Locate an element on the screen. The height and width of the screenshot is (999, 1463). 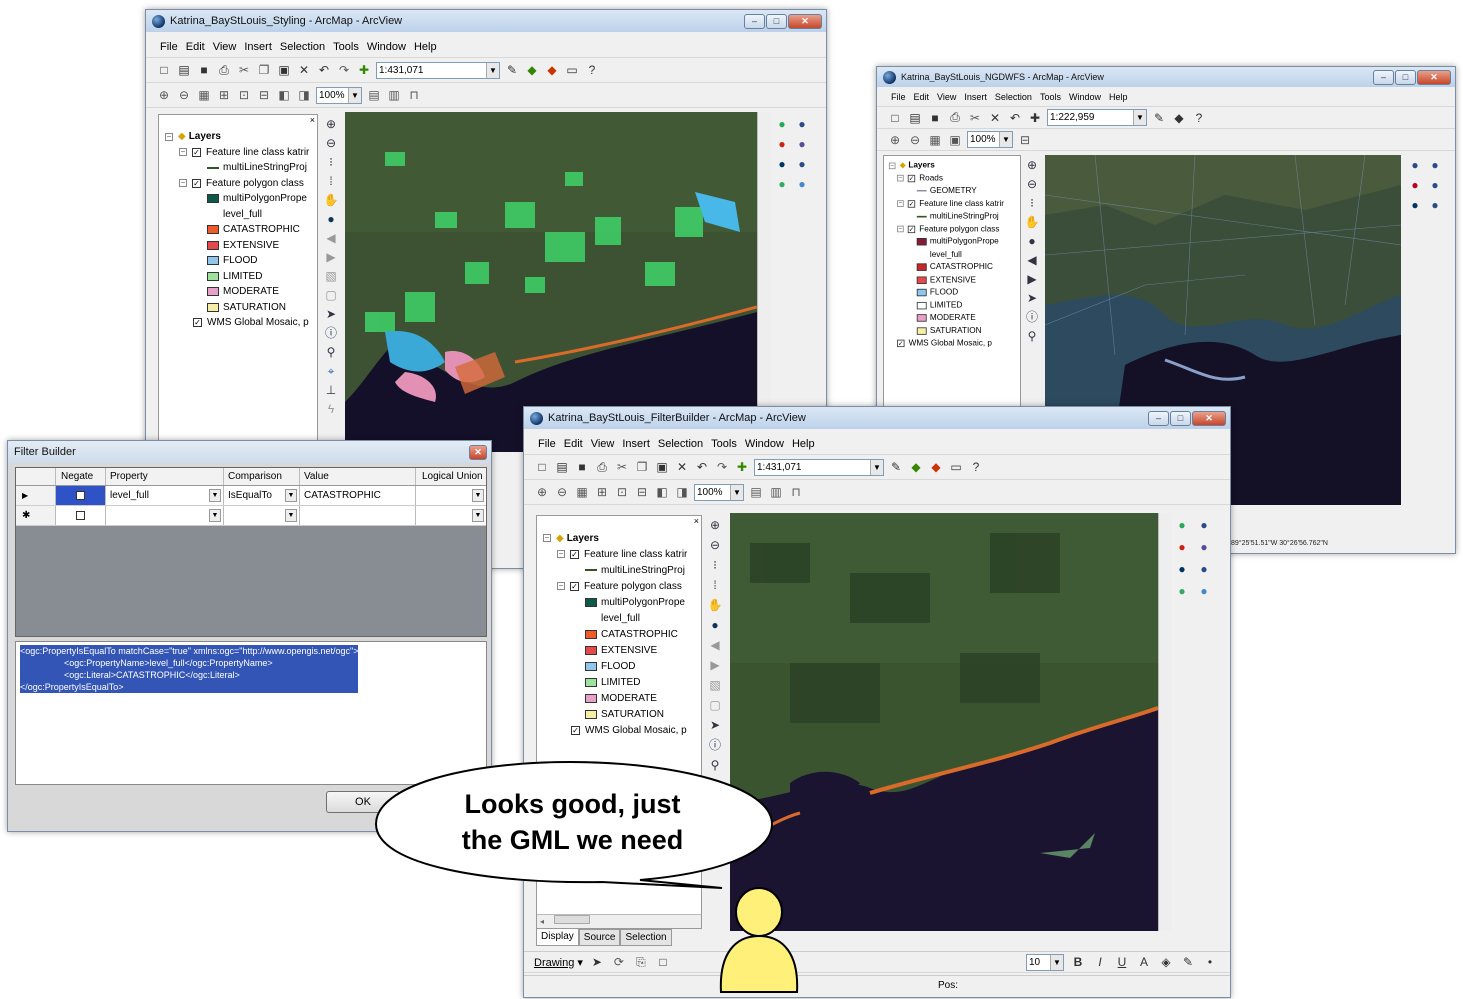
value-cell: CATASTROPHIC is located at coordinates (358, 495).